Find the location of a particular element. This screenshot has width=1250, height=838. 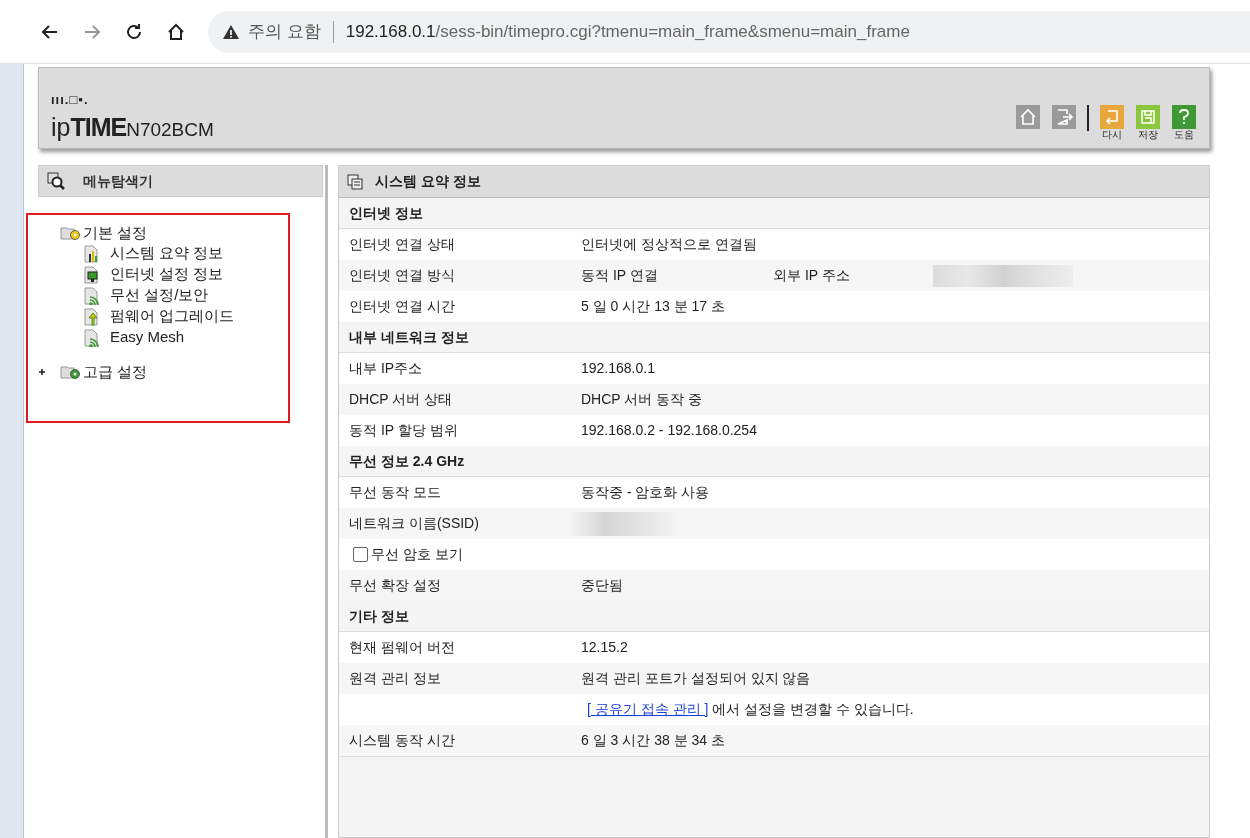

logo-mark: ııı.□▪. is located at coordinates (70, 99).